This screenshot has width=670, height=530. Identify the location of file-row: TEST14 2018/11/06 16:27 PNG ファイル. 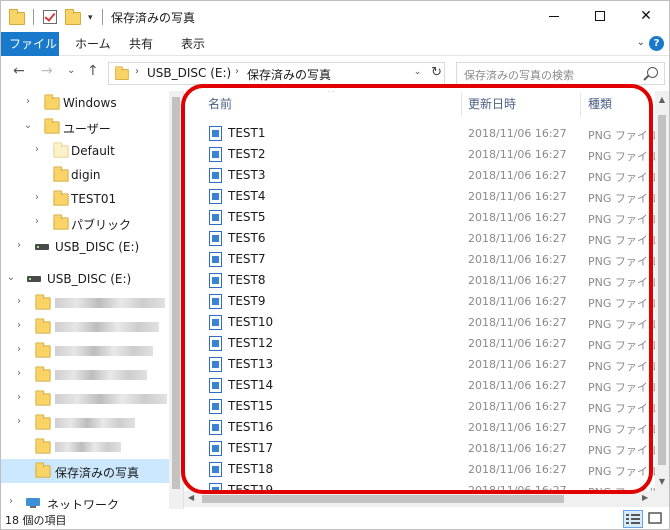
(419, 385).